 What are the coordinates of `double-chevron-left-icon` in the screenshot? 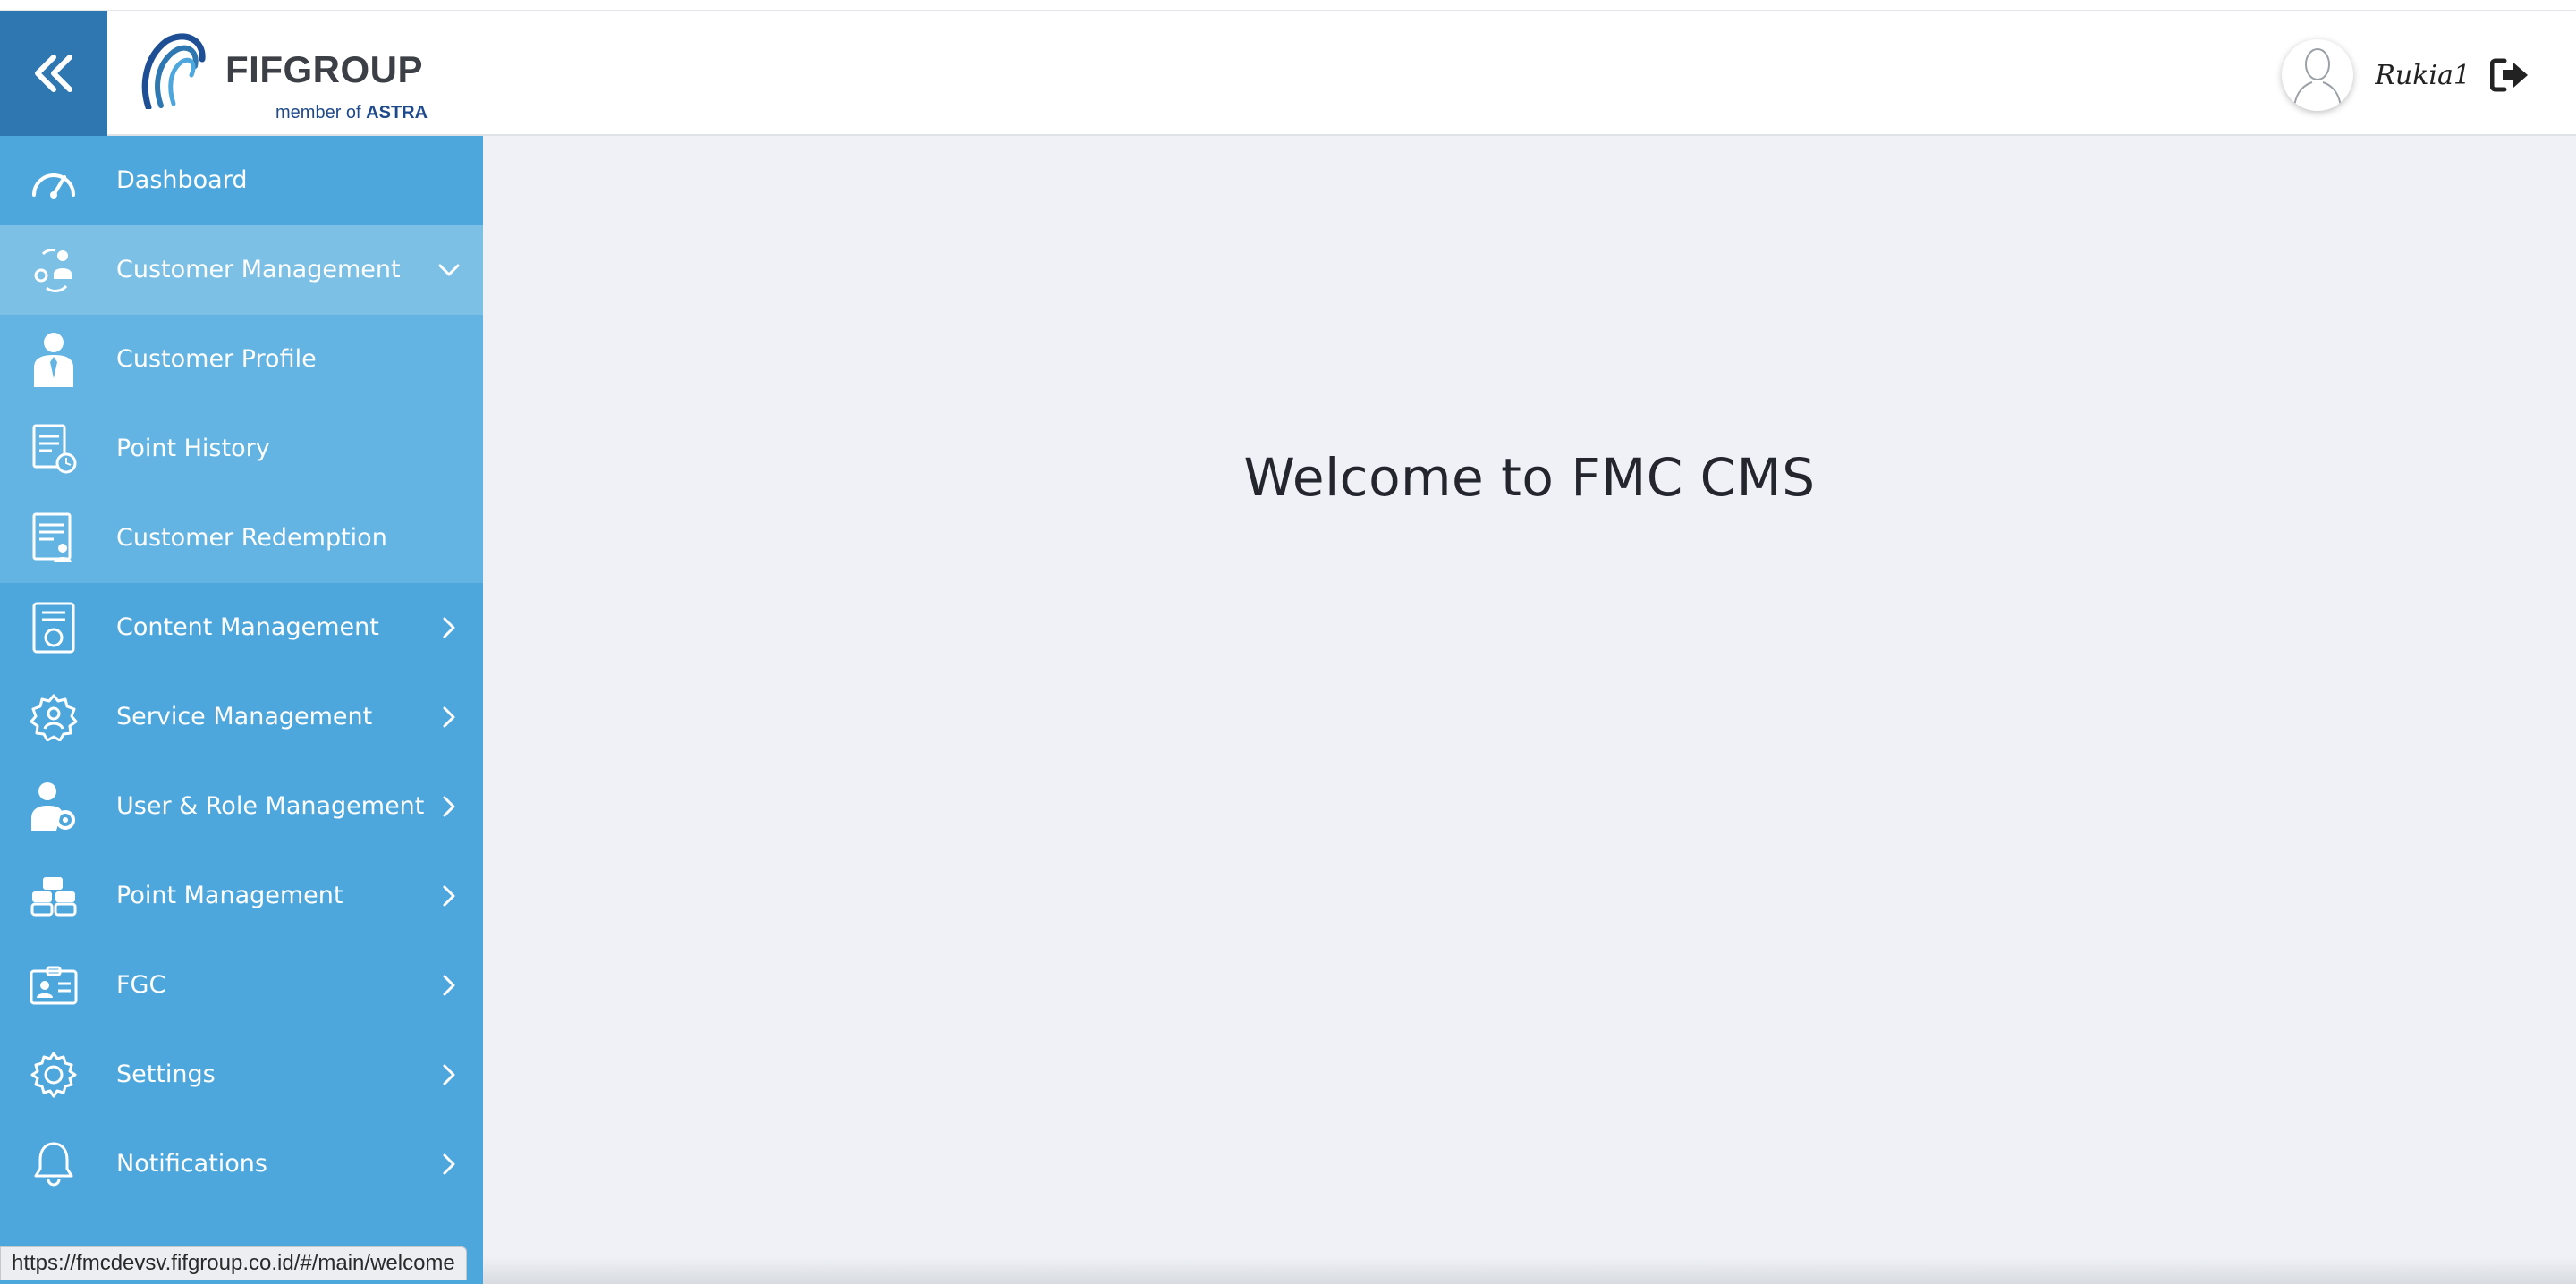 It's located at (53, 73).